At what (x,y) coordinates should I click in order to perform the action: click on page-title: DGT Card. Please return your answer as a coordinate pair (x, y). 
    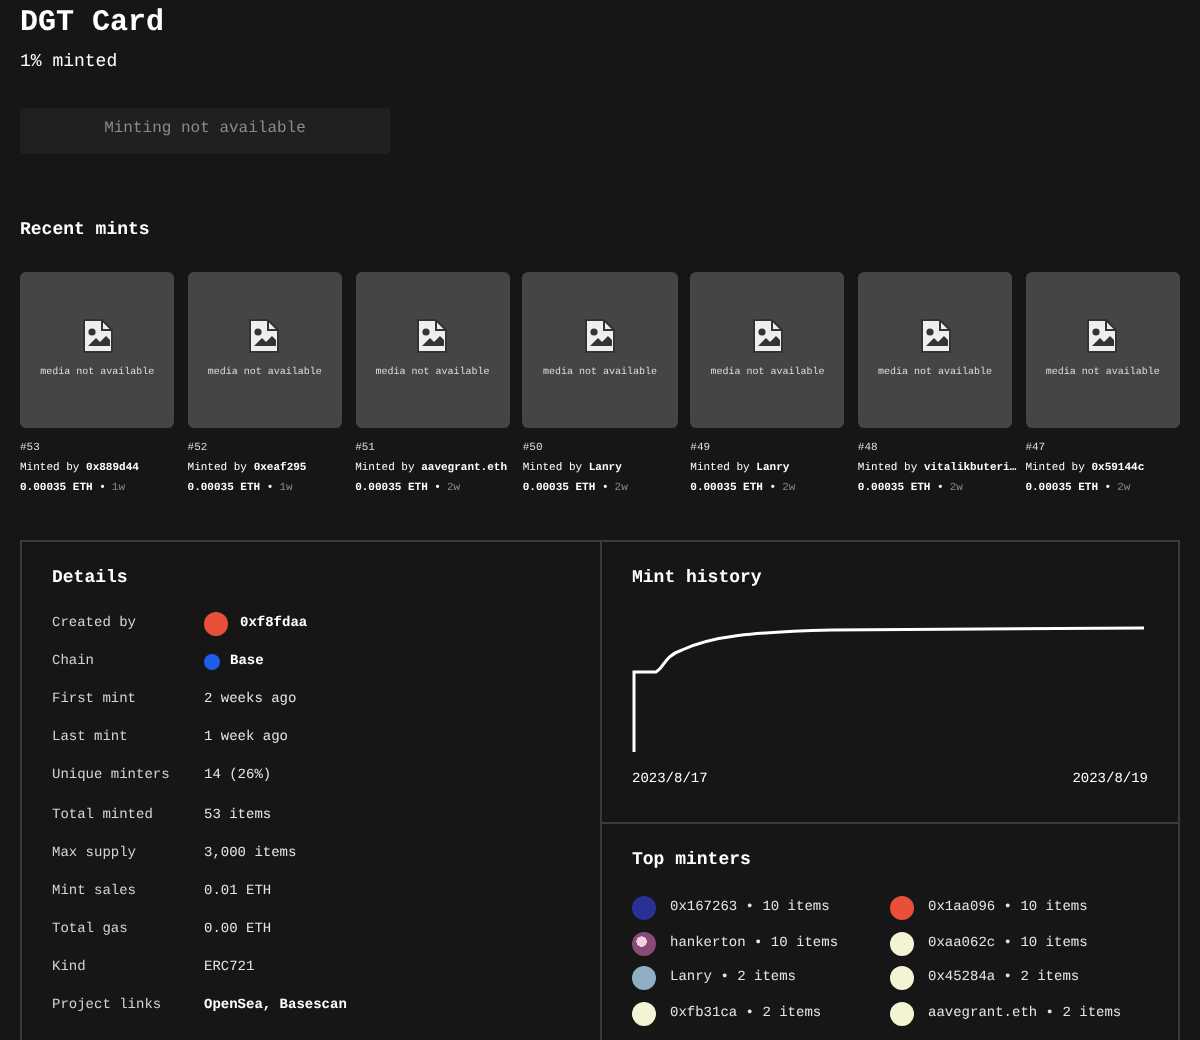
    Looking at the image, I should click on (93, 24).